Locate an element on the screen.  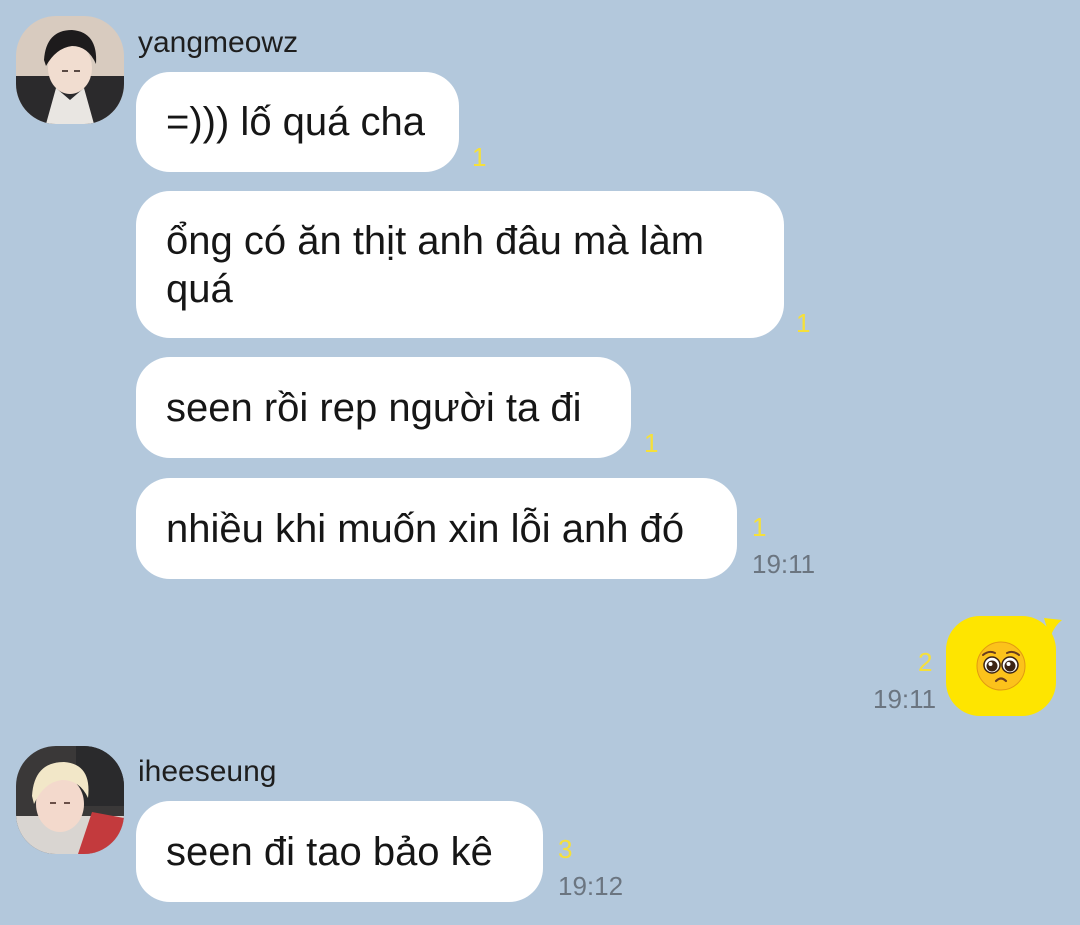
my-message-bubble is located at coordinates (1001, 666).